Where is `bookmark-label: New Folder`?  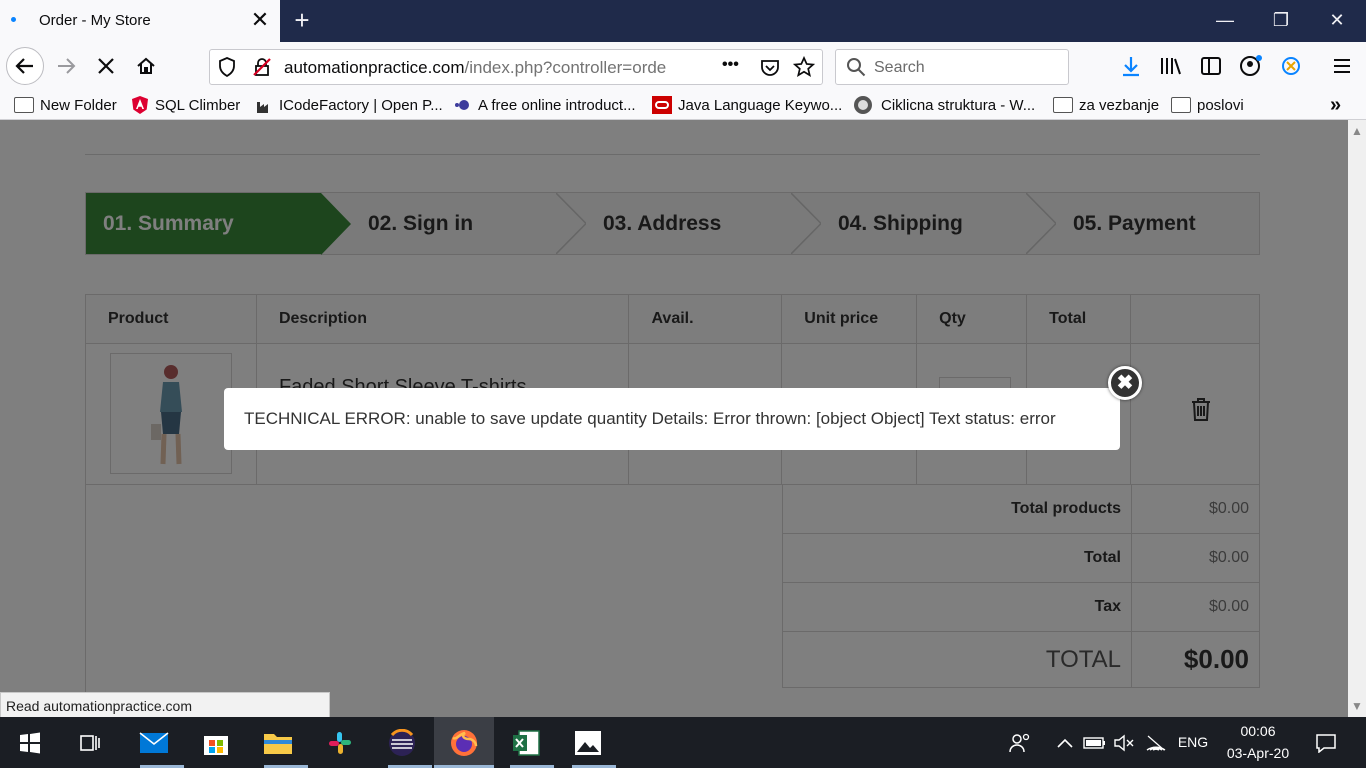 bookmark-label: New Folder is located at coordinates (78, 105).